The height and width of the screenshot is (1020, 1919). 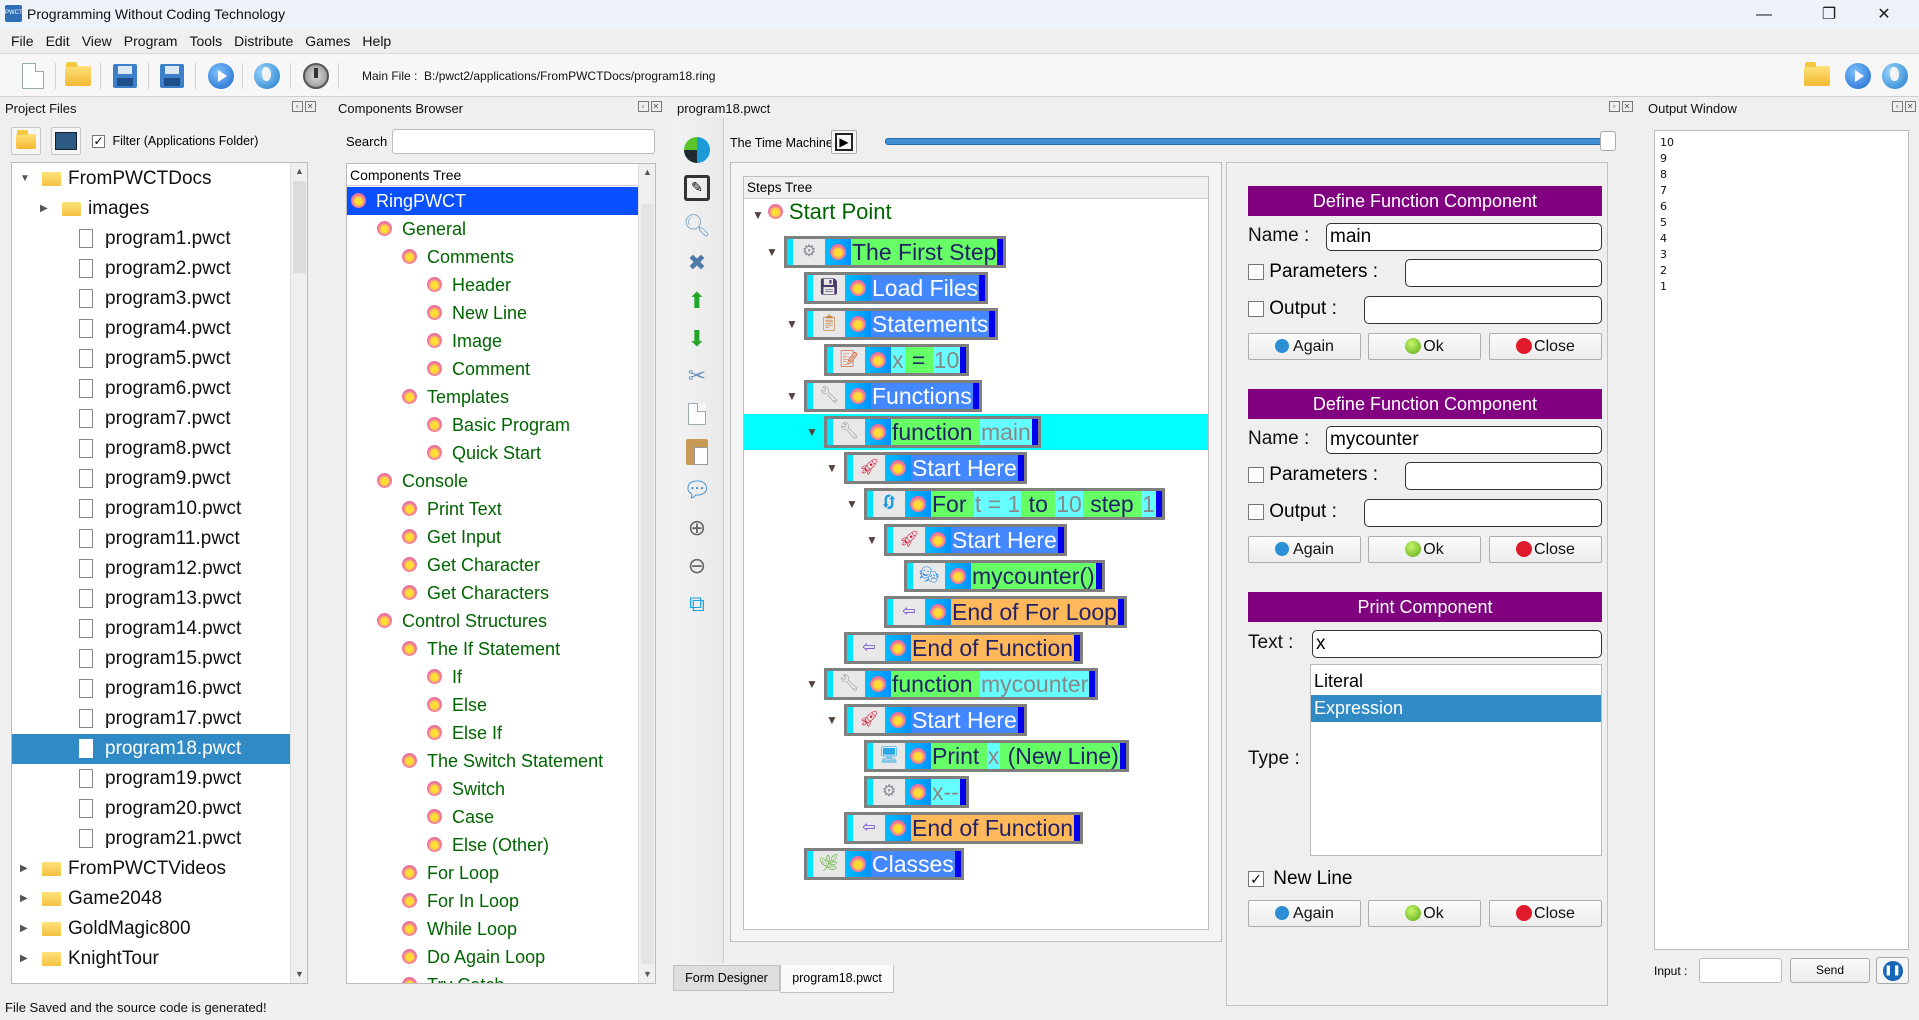 What do you see at coordinates (492, 733) in the screenshot?
I see `component-tree-item: Else If` at bounding box center [492, 733].